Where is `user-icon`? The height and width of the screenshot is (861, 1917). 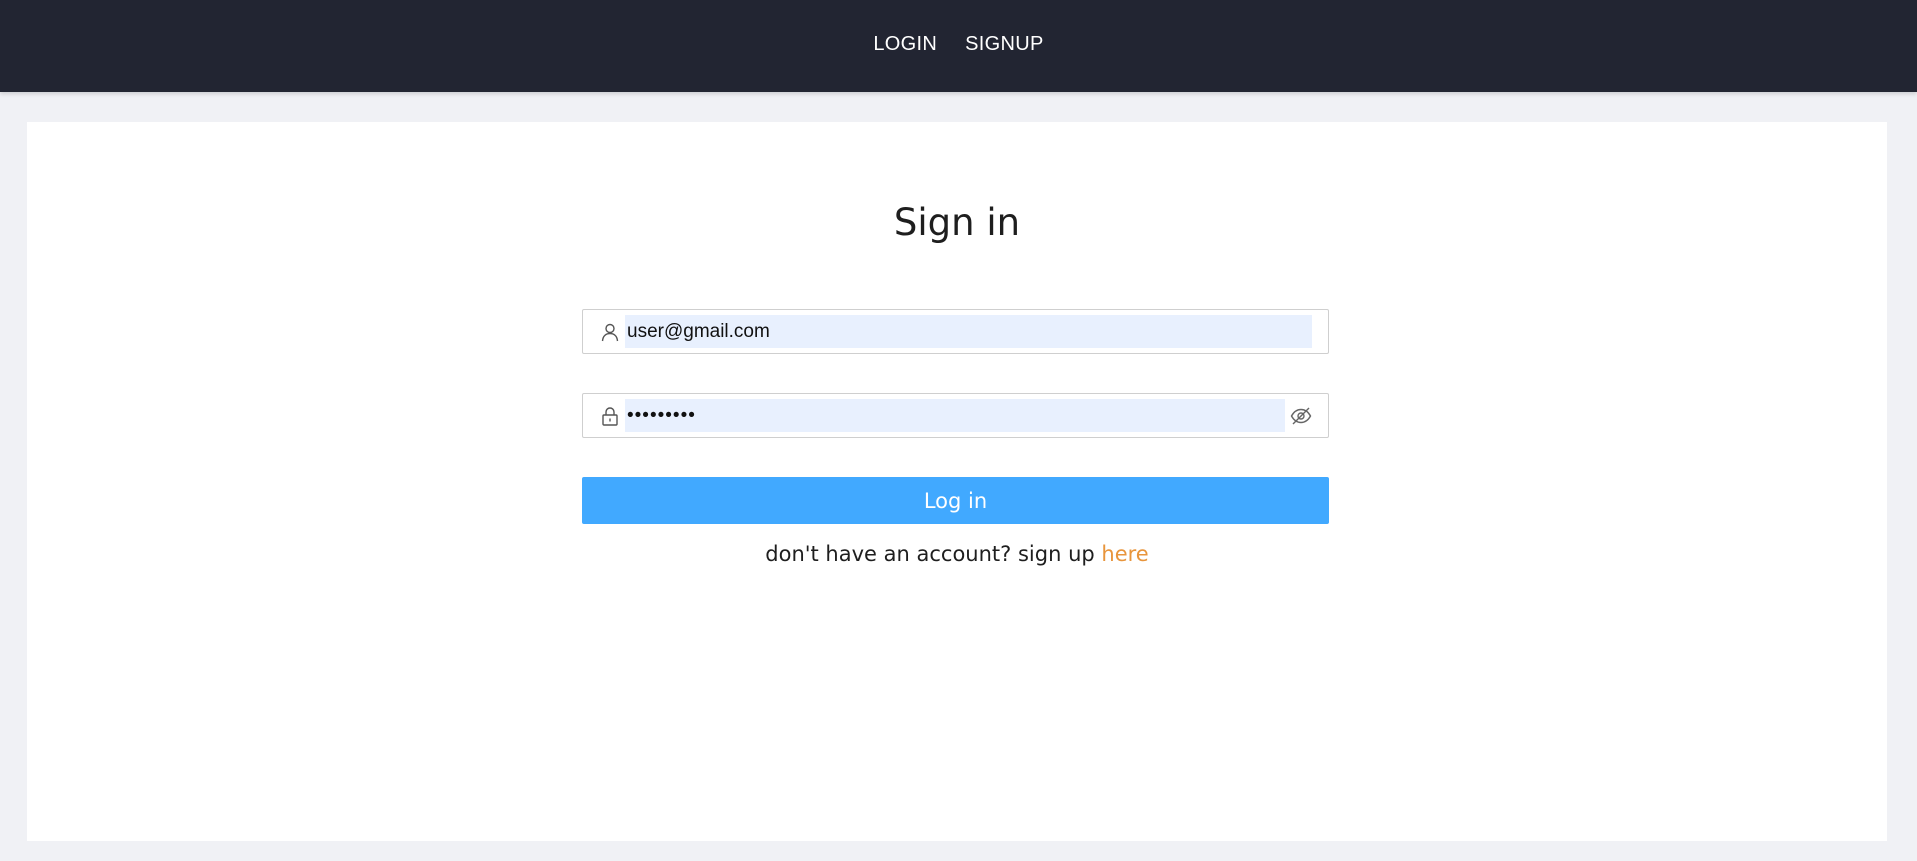
user-icon is located at coordinates (610, 332).